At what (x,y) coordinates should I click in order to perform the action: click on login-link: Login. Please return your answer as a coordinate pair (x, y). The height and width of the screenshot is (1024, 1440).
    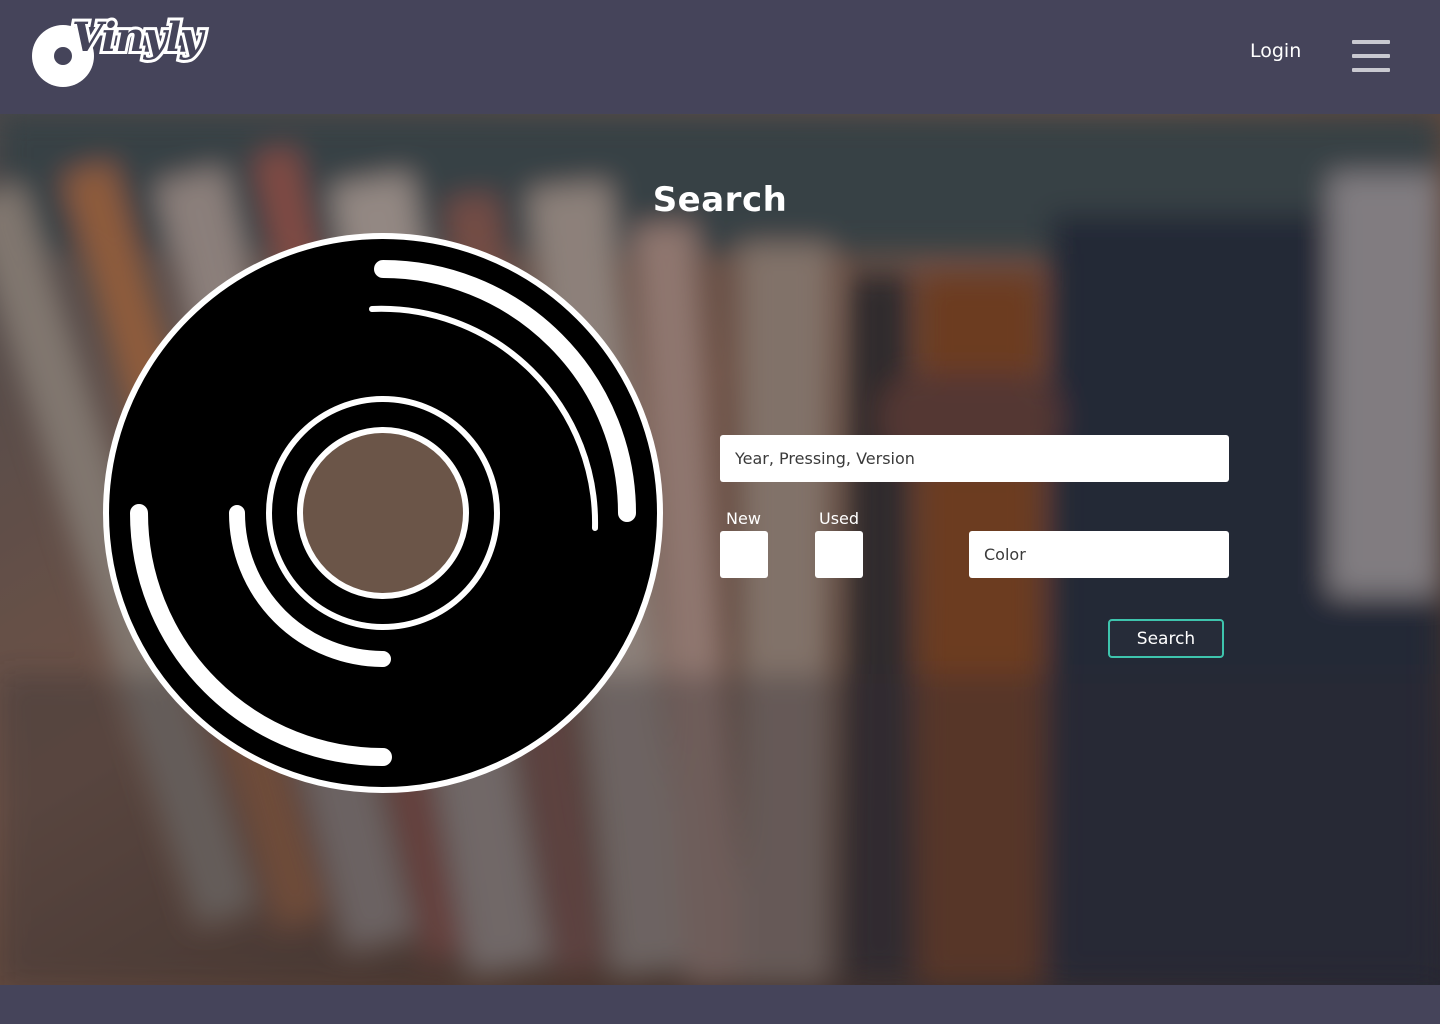
    Looking at the image, I should click on (1275, 51).